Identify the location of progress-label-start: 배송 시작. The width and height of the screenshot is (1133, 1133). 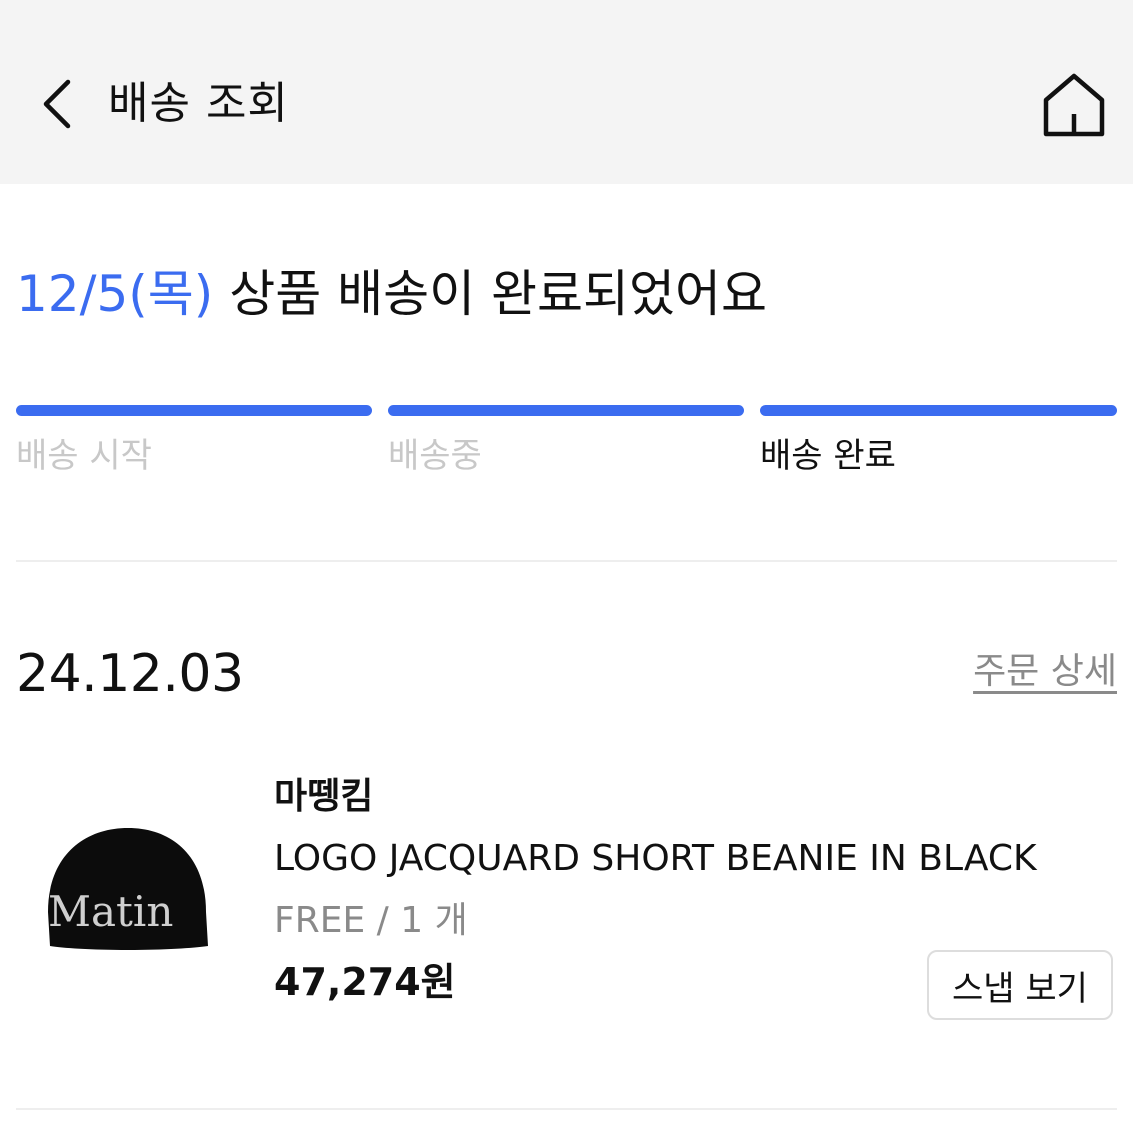
(84, 456).